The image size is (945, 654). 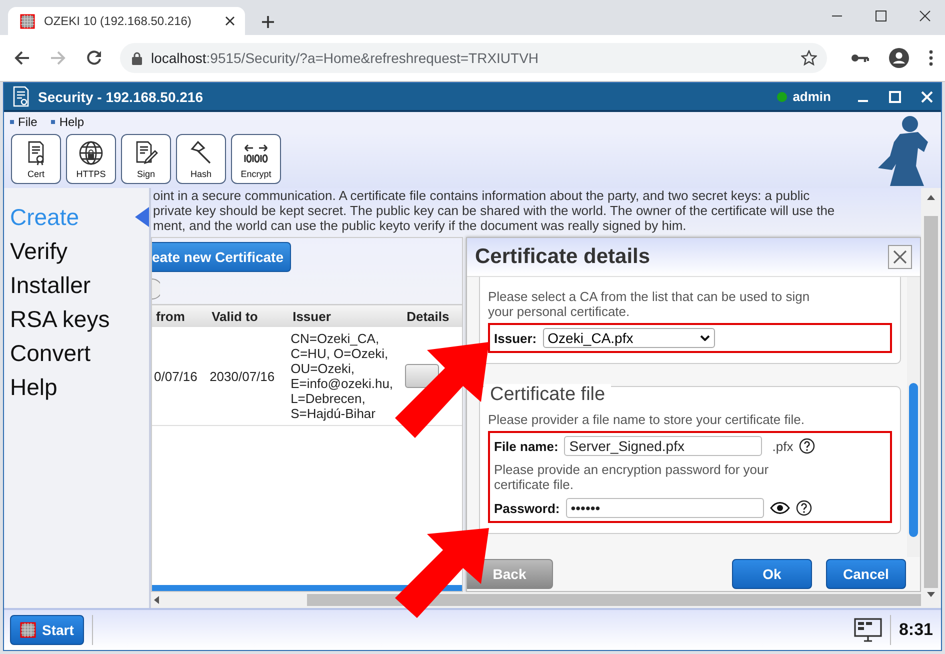 What do you see at coordinates (780, 508) in the screenshot?
I see `eye-icon` at bounding box center [780, 508].